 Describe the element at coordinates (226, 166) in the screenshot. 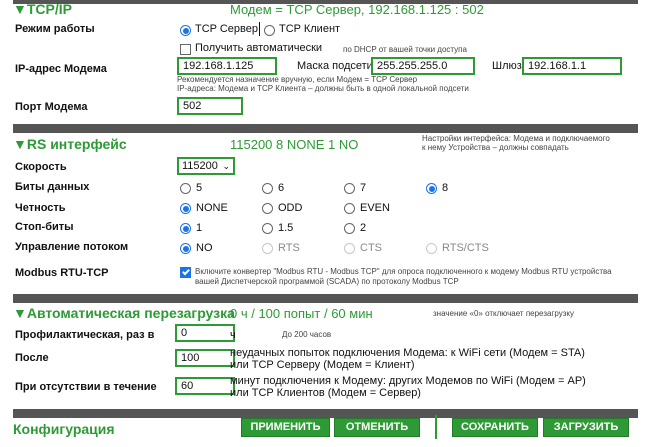

I see `chevron-down-icon: ⌄` at that location.